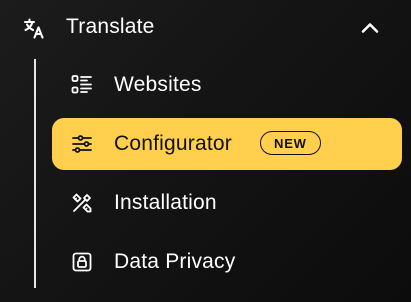 The image size is (411, 302). Describe the element at coordinates (82, 85) in the screenshot. I see `list-icon` at that location.